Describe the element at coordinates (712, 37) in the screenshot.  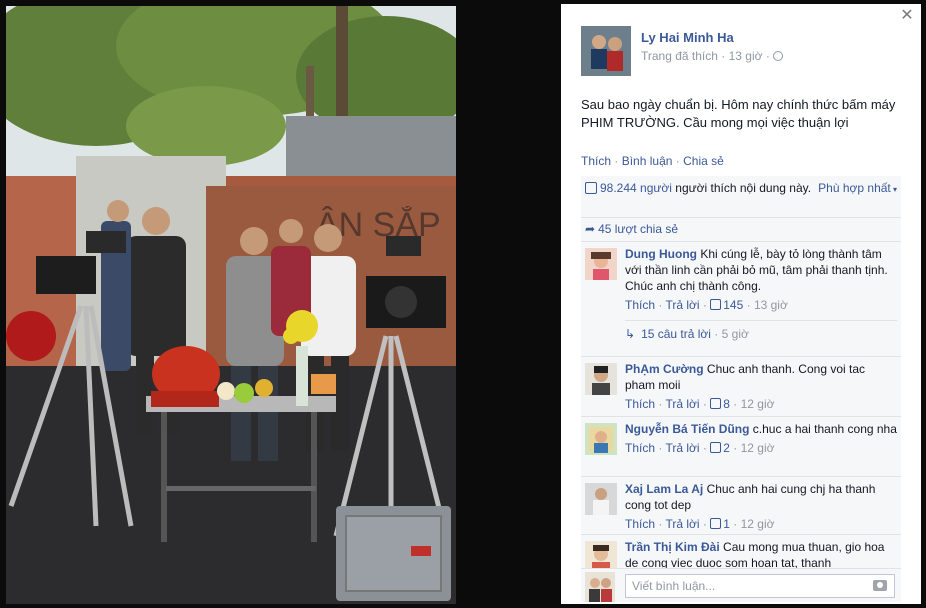
I see `author-name: Ly Hai Minh Ha` at that location.